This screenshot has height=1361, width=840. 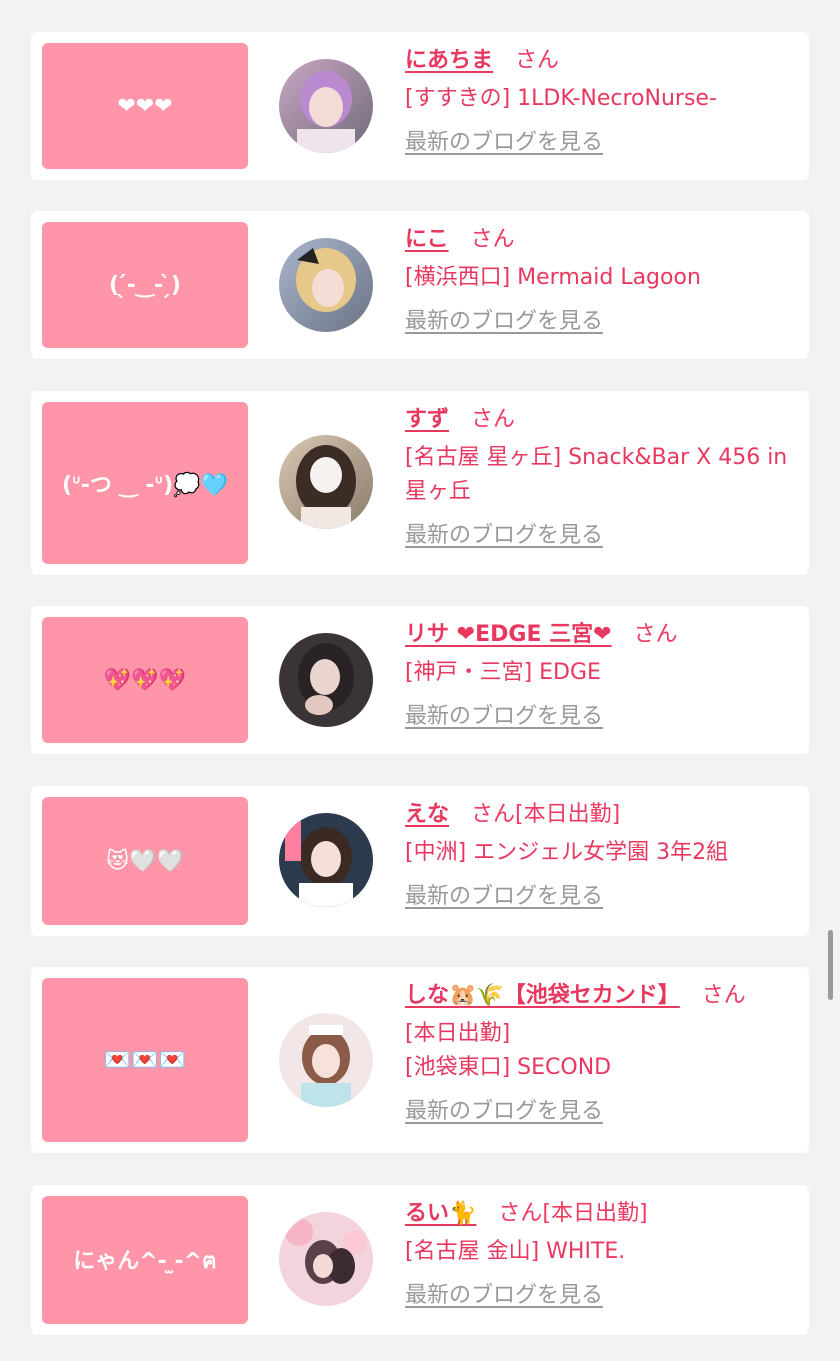 I want to click on shop-info: [すすきの] 1LDK-NecroNurse-, so click(x=599, y=99).